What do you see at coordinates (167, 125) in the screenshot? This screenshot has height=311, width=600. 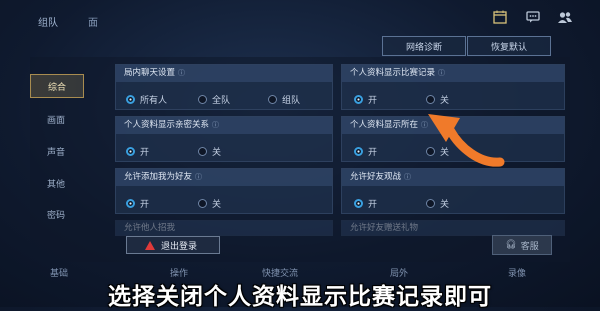 I see `card-title: 个人资料显示亲密关系` at bounding box center [167, 125].